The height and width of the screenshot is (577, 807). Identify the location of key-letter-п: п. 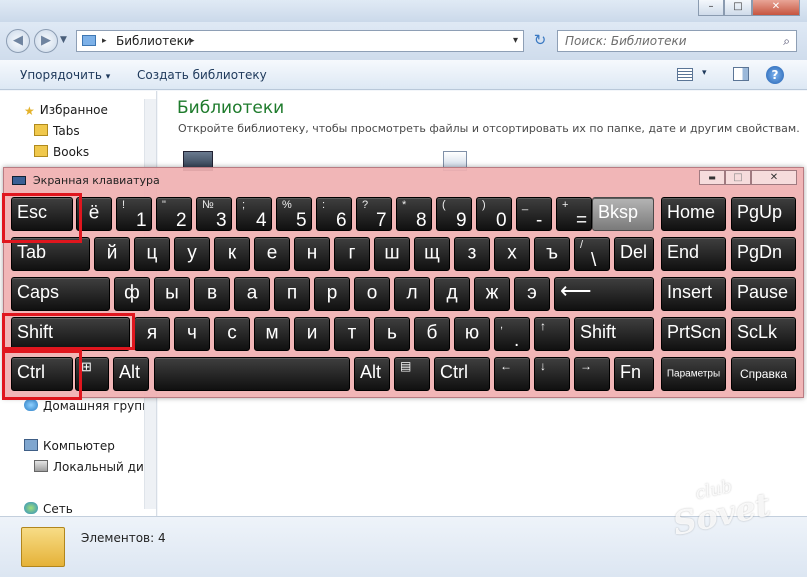
(292, 294).